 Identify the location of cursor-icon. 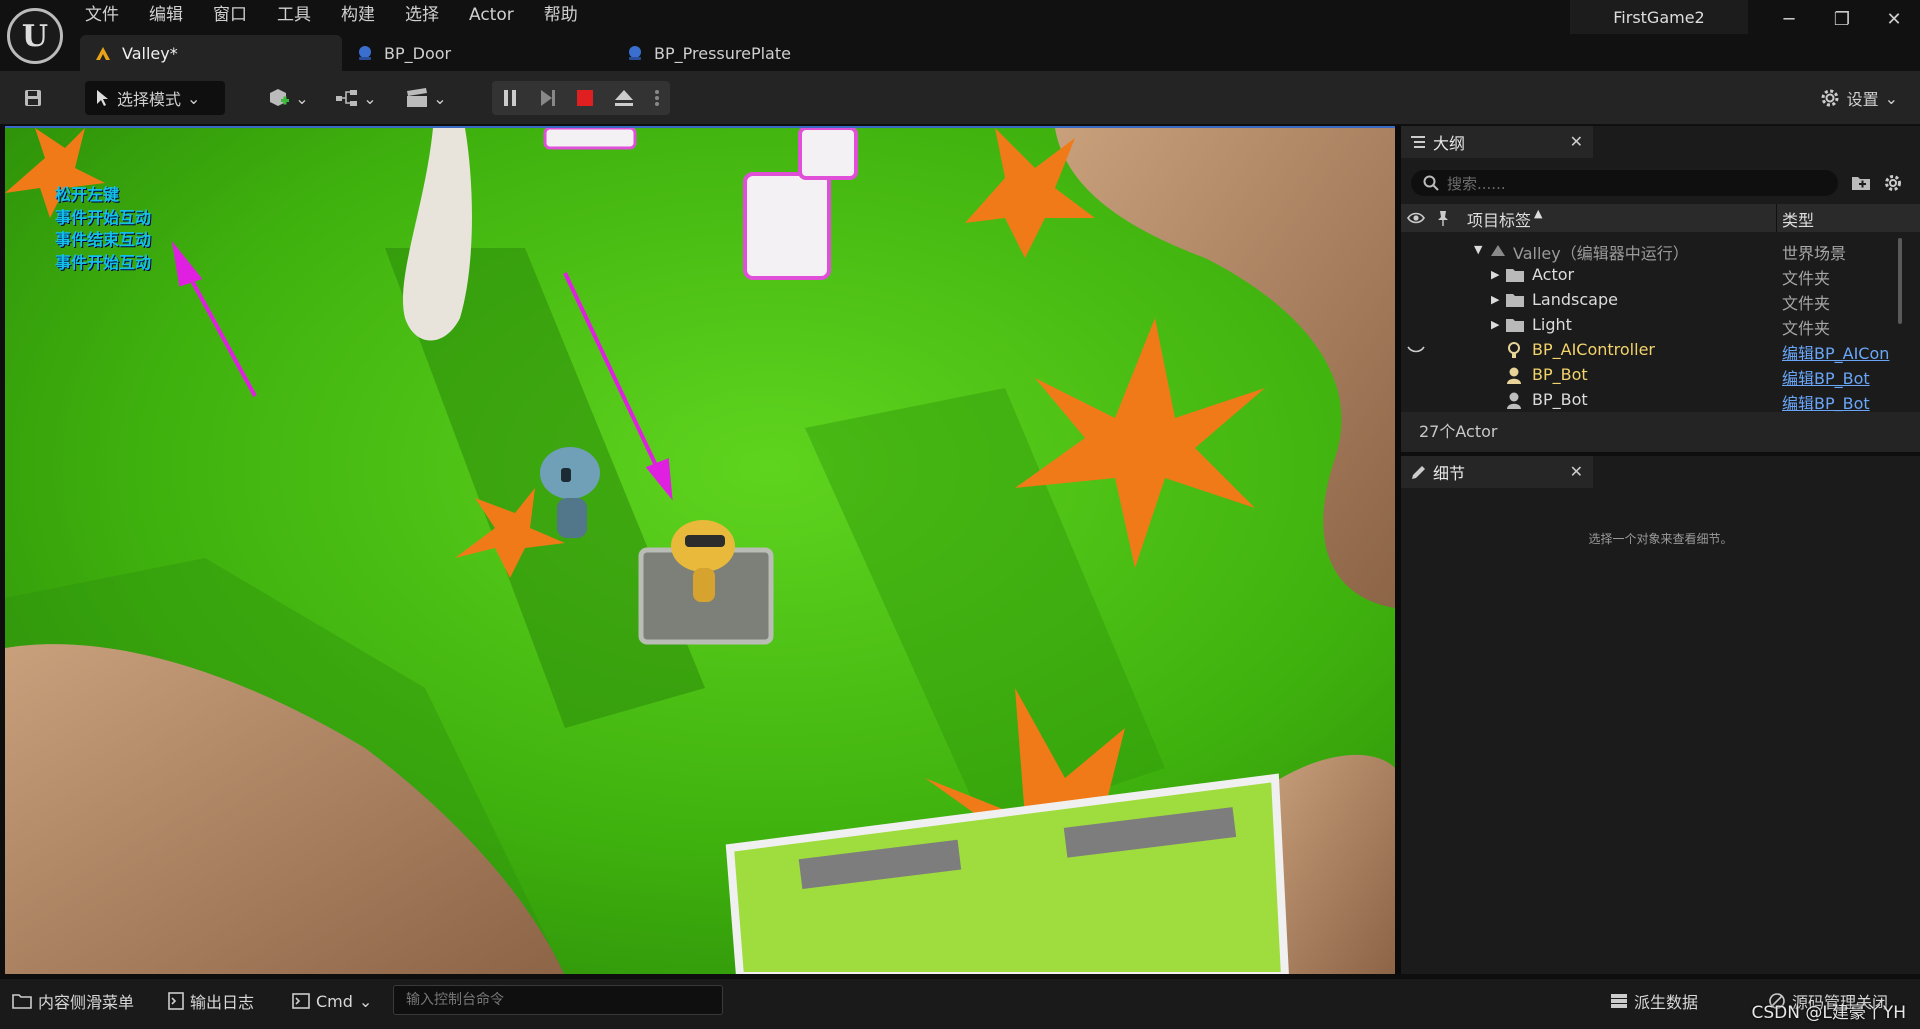
(102, 98).